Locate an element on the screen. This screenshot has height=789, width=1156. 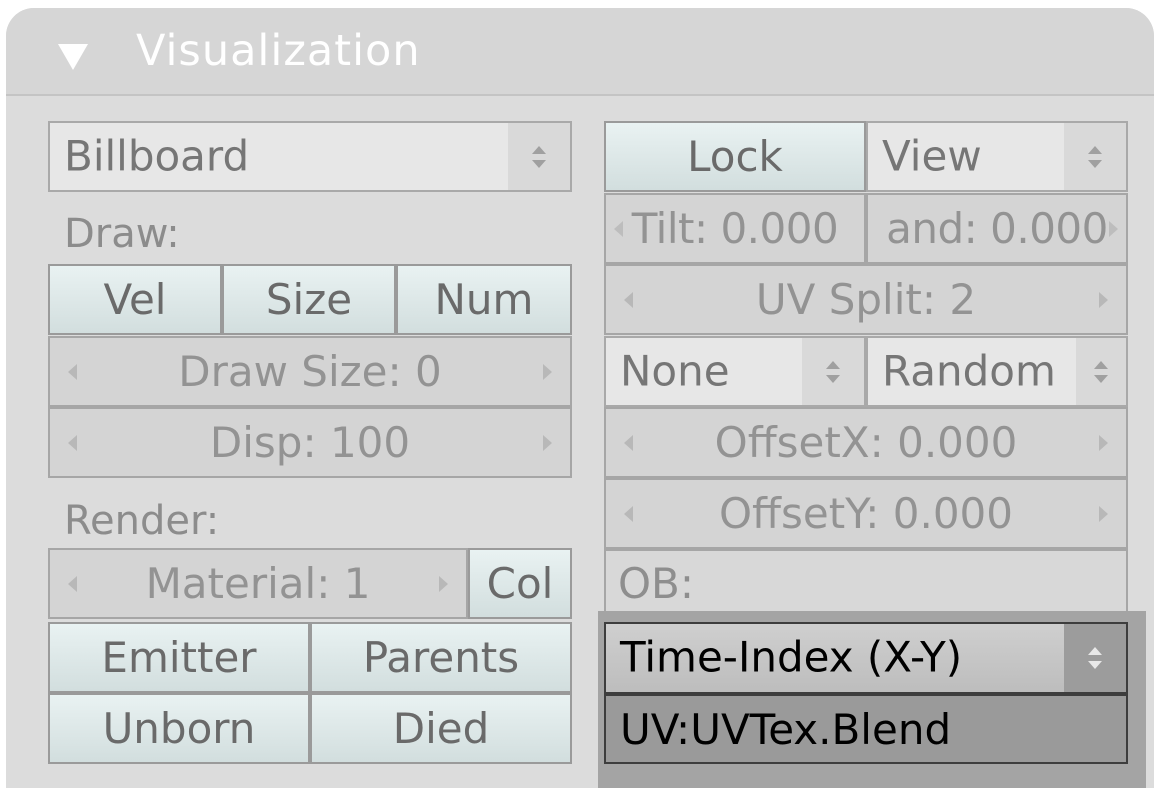
time-index-menu-label: Time-Index (X-Y) is located at coordinates (791, 657).